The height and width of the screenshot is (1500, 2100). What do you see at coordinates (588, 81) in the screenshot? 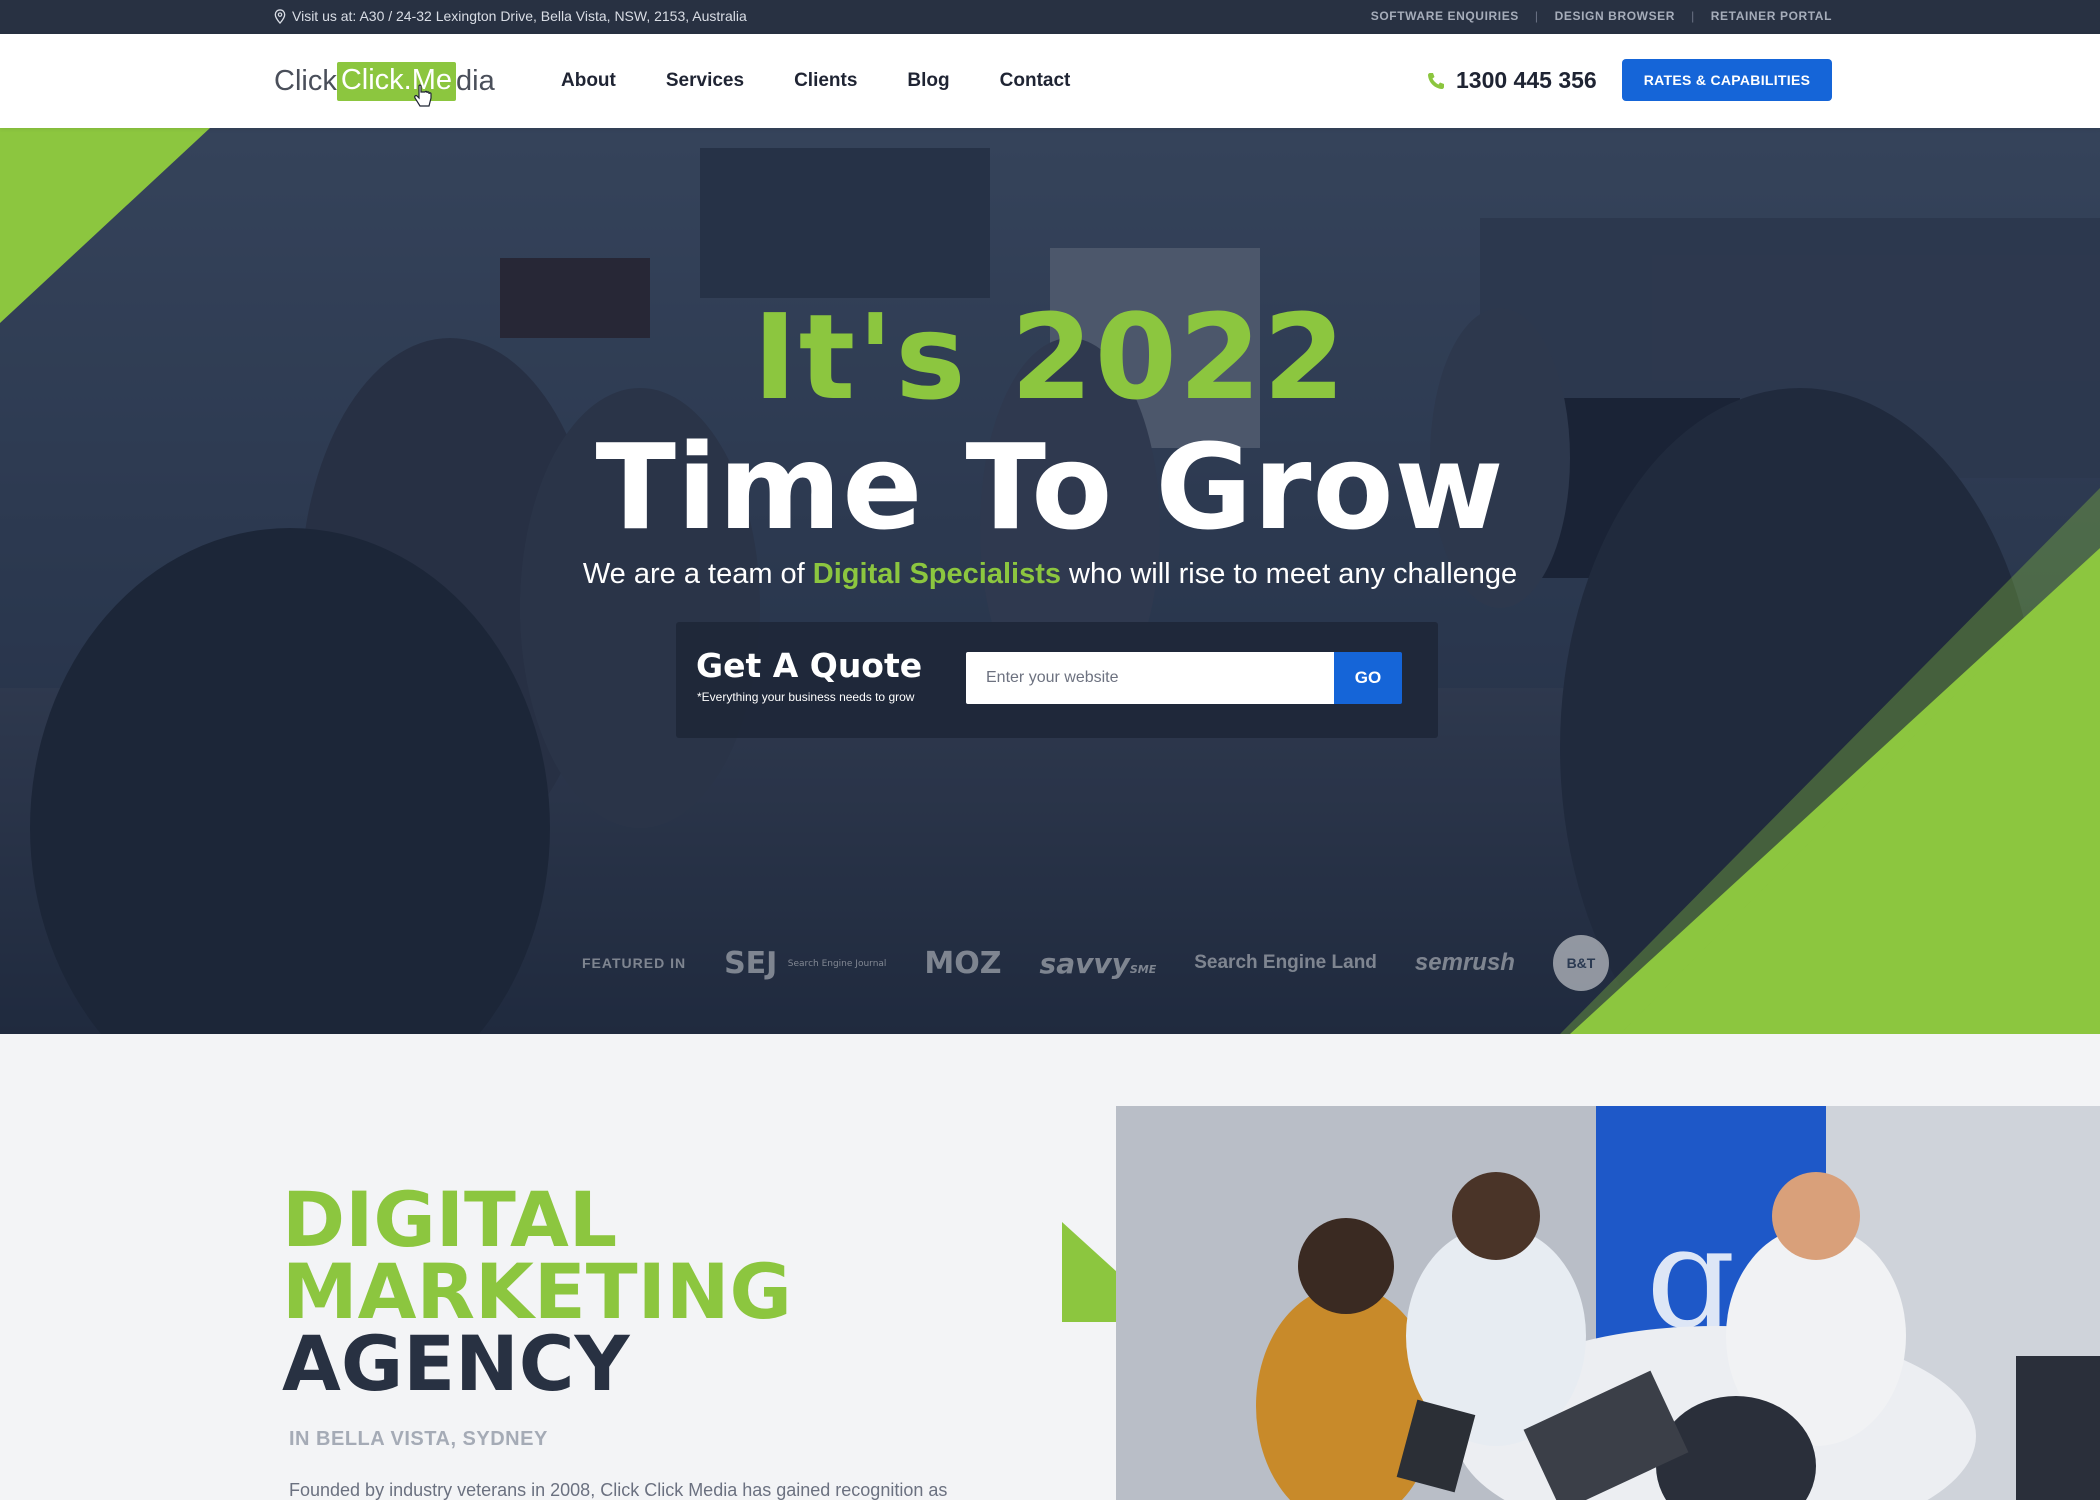
I see `nav-about: About` at bounding box center [588, 81].